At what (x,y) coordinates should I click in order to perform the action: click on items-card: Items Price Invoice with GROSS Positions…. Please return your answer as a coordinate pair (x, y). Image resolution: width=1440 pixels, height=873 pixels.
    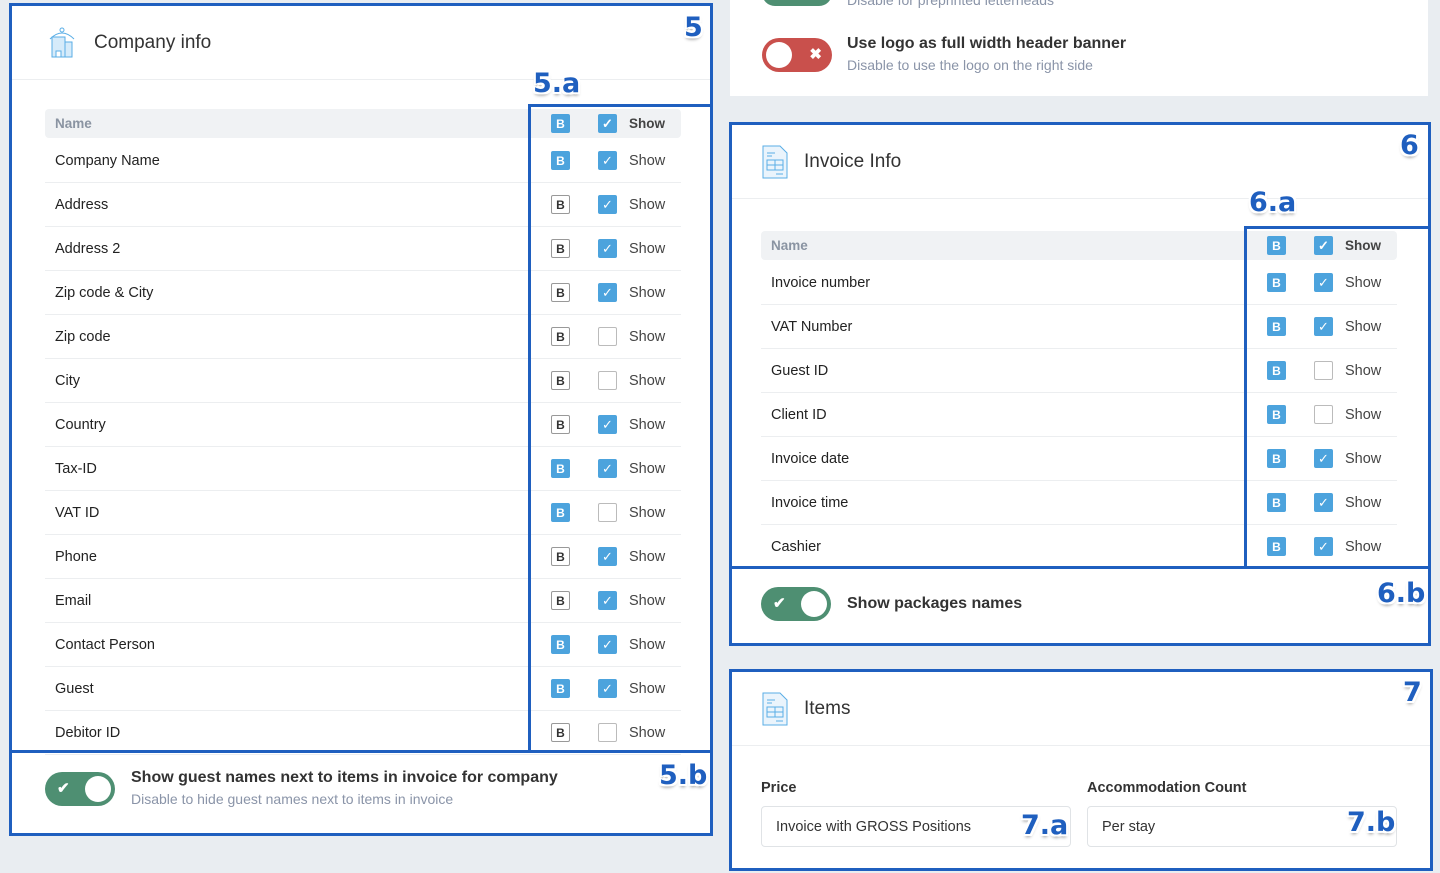
    Looking at the image, I should click on (1081, 770).